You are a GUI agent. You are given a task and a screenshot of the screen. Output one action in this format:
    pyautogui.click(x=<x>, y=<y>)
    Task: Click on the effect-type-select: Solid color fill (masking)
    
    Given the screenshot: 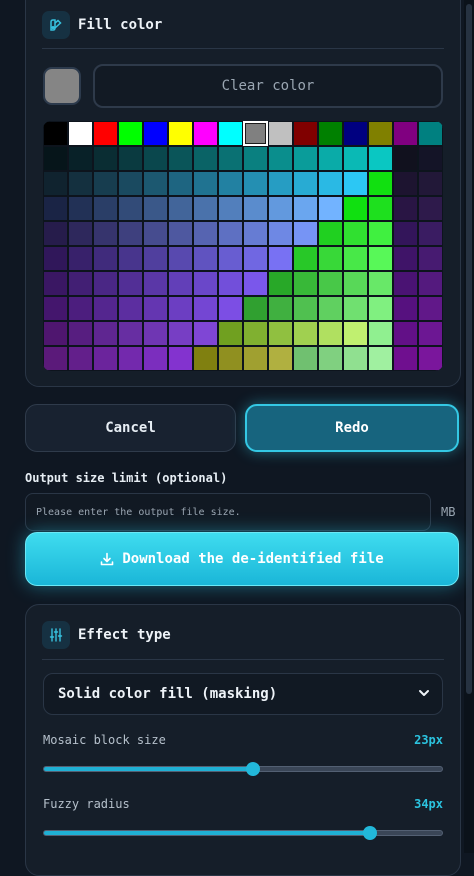 What is the action you would take?
    pyautogui.click(x=243, y=694)
    